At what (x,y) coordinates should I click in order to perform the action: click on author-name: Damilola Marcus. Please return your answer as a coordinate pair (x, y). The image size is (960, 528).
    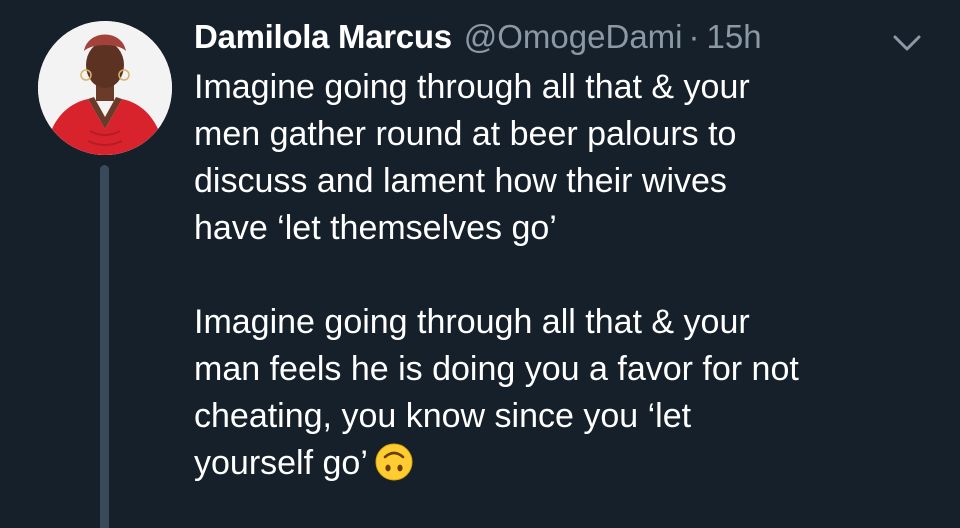
    Looking at the image, I should click on (323, 37).